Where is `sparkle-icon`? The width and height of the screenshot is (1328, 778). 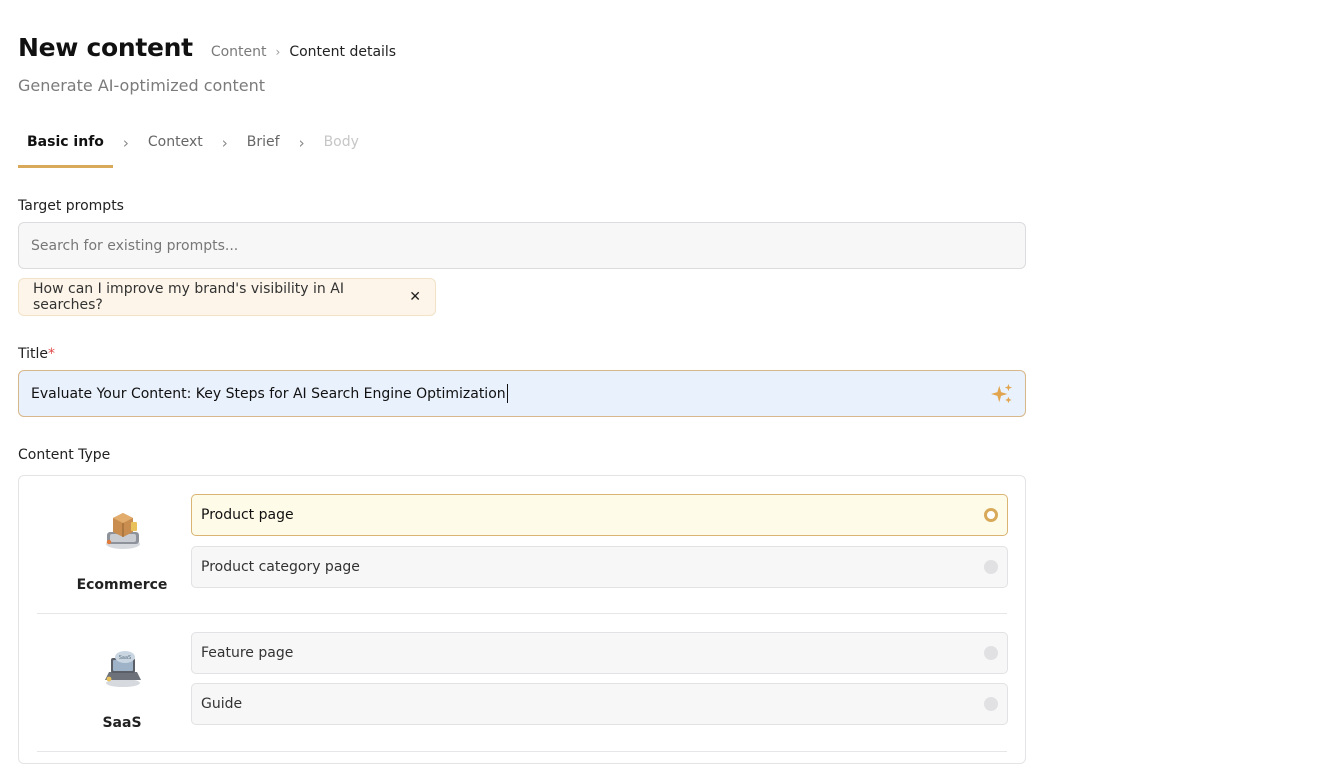
sparkle-icon is located at coordinates (1002, 394).